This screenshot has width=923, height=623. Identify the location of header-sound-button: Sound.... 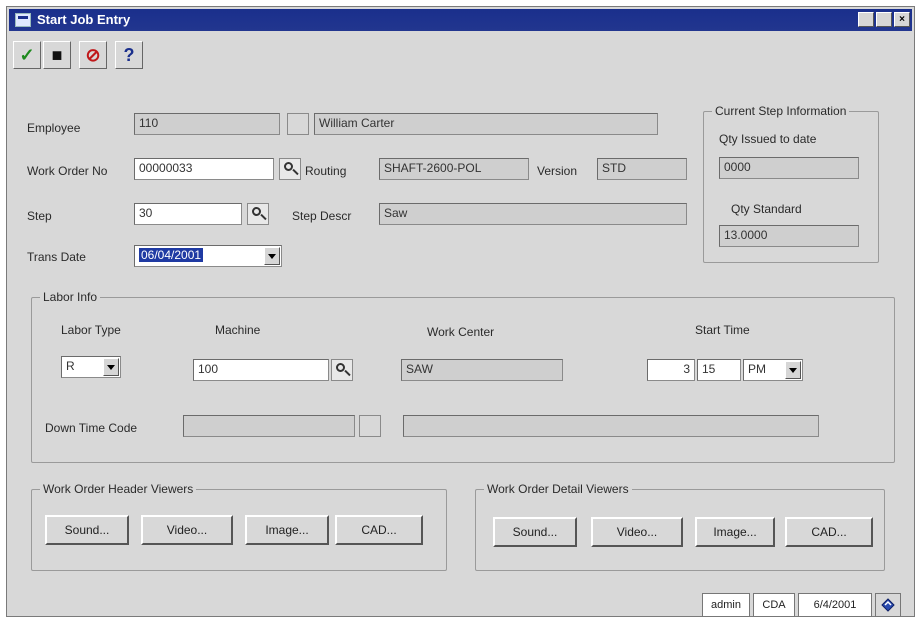
(87, 530).